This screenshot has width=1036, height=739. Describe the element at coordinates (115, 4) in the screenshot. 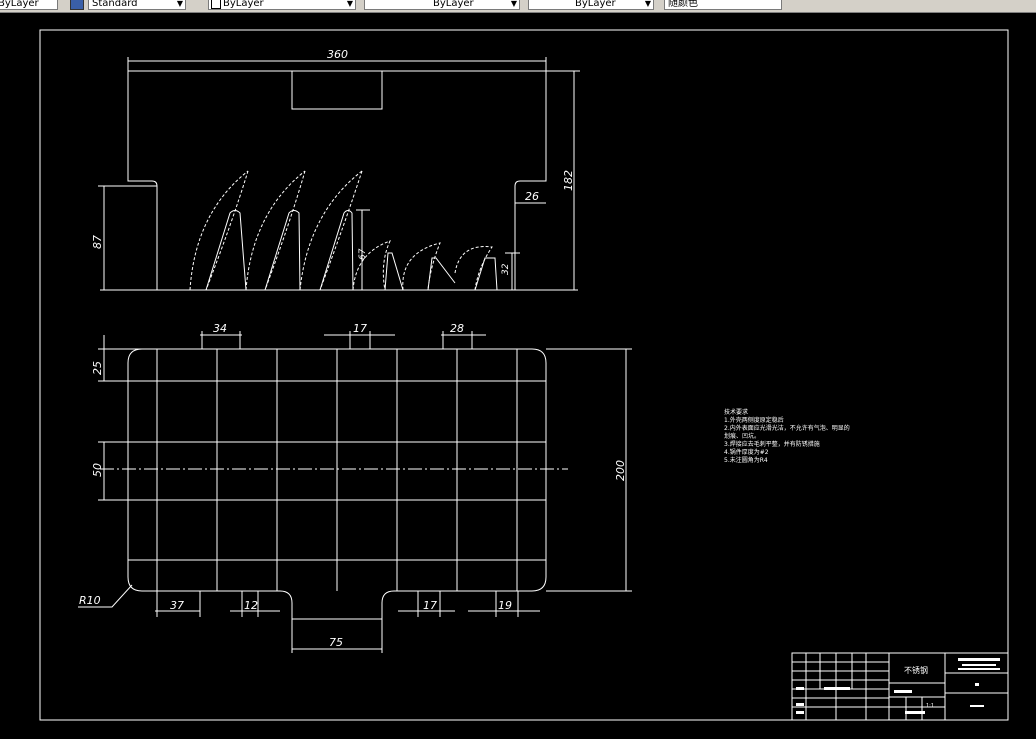

I see `text-style-value: Standard` at that location.